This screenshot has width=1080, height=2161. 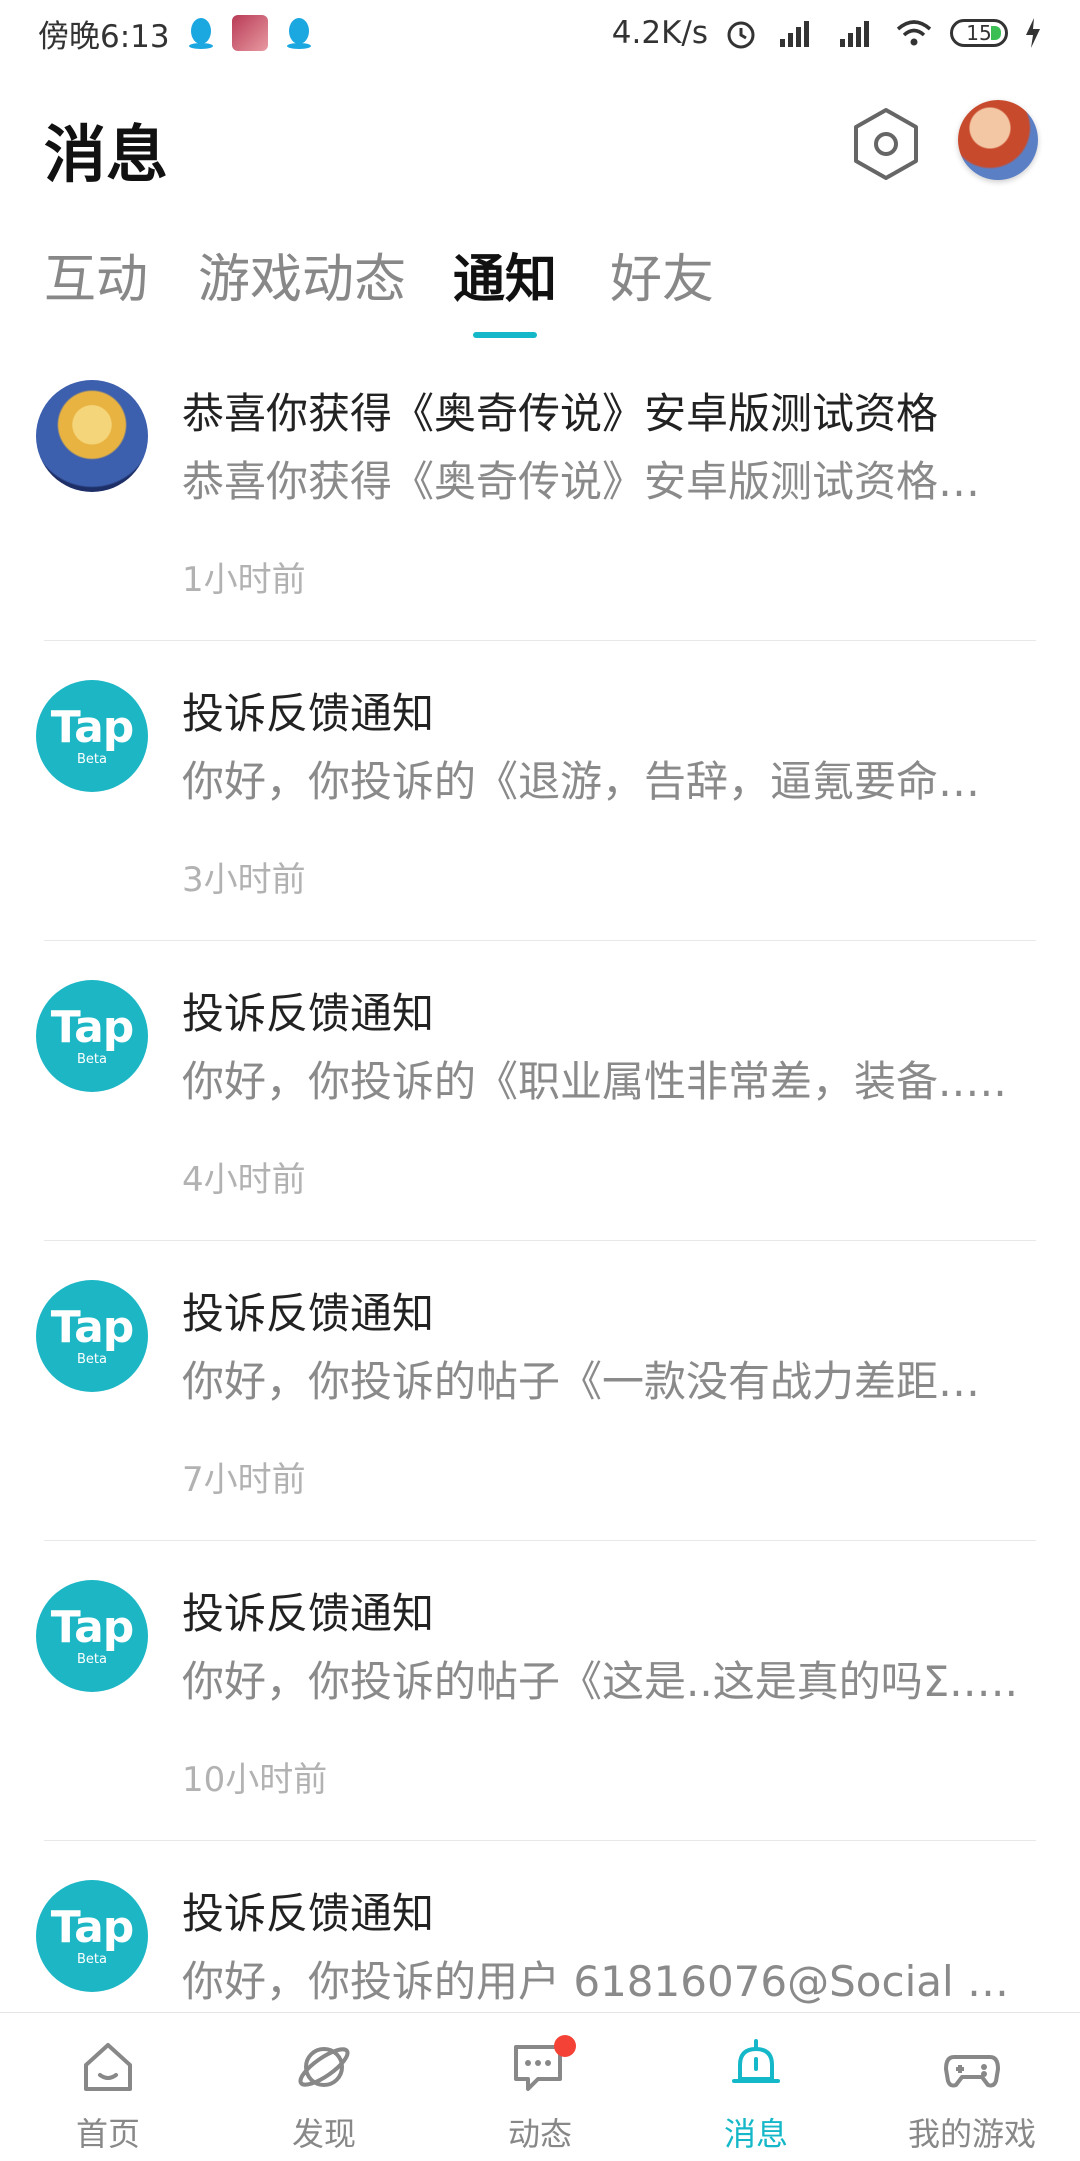 What do you see at coordinates (107, 2134) in the screenshot?
I see `nav-label: 首页` at bounding box center [107, 2134].